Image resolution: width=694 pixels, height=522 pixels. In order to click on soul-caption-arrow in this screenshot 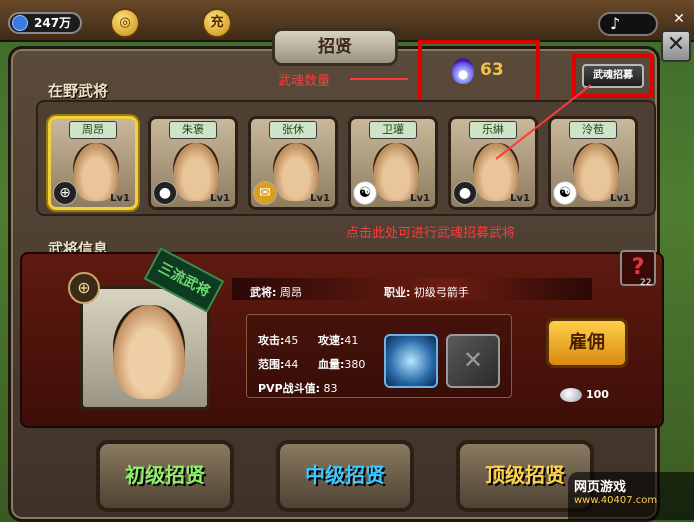, I will do `click(379, 79)`.